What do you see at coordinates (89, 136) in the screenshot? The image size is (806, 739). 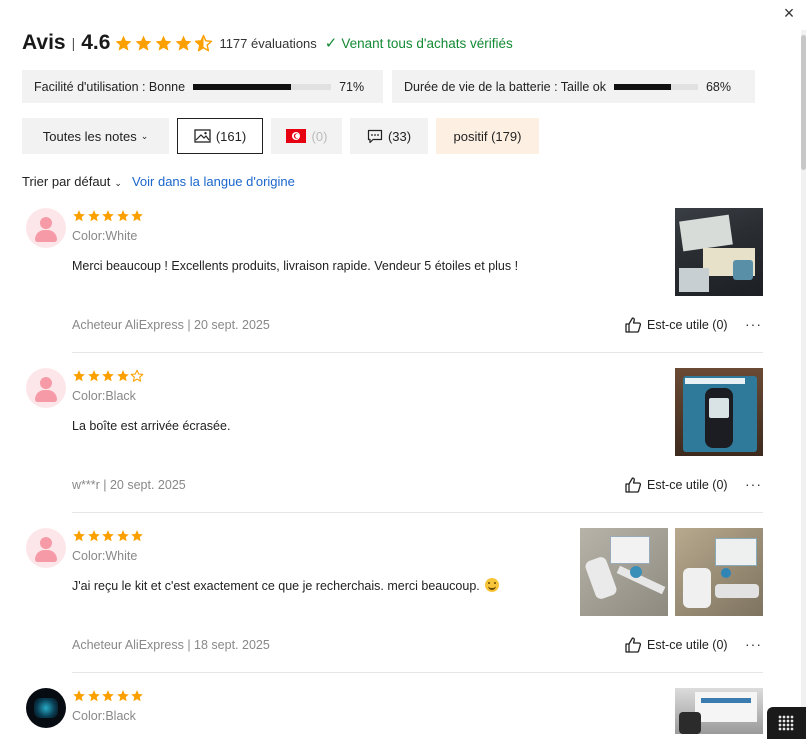 I see `filter-all-notes-label: Toutes les notes` at bounding box center [89, 136].